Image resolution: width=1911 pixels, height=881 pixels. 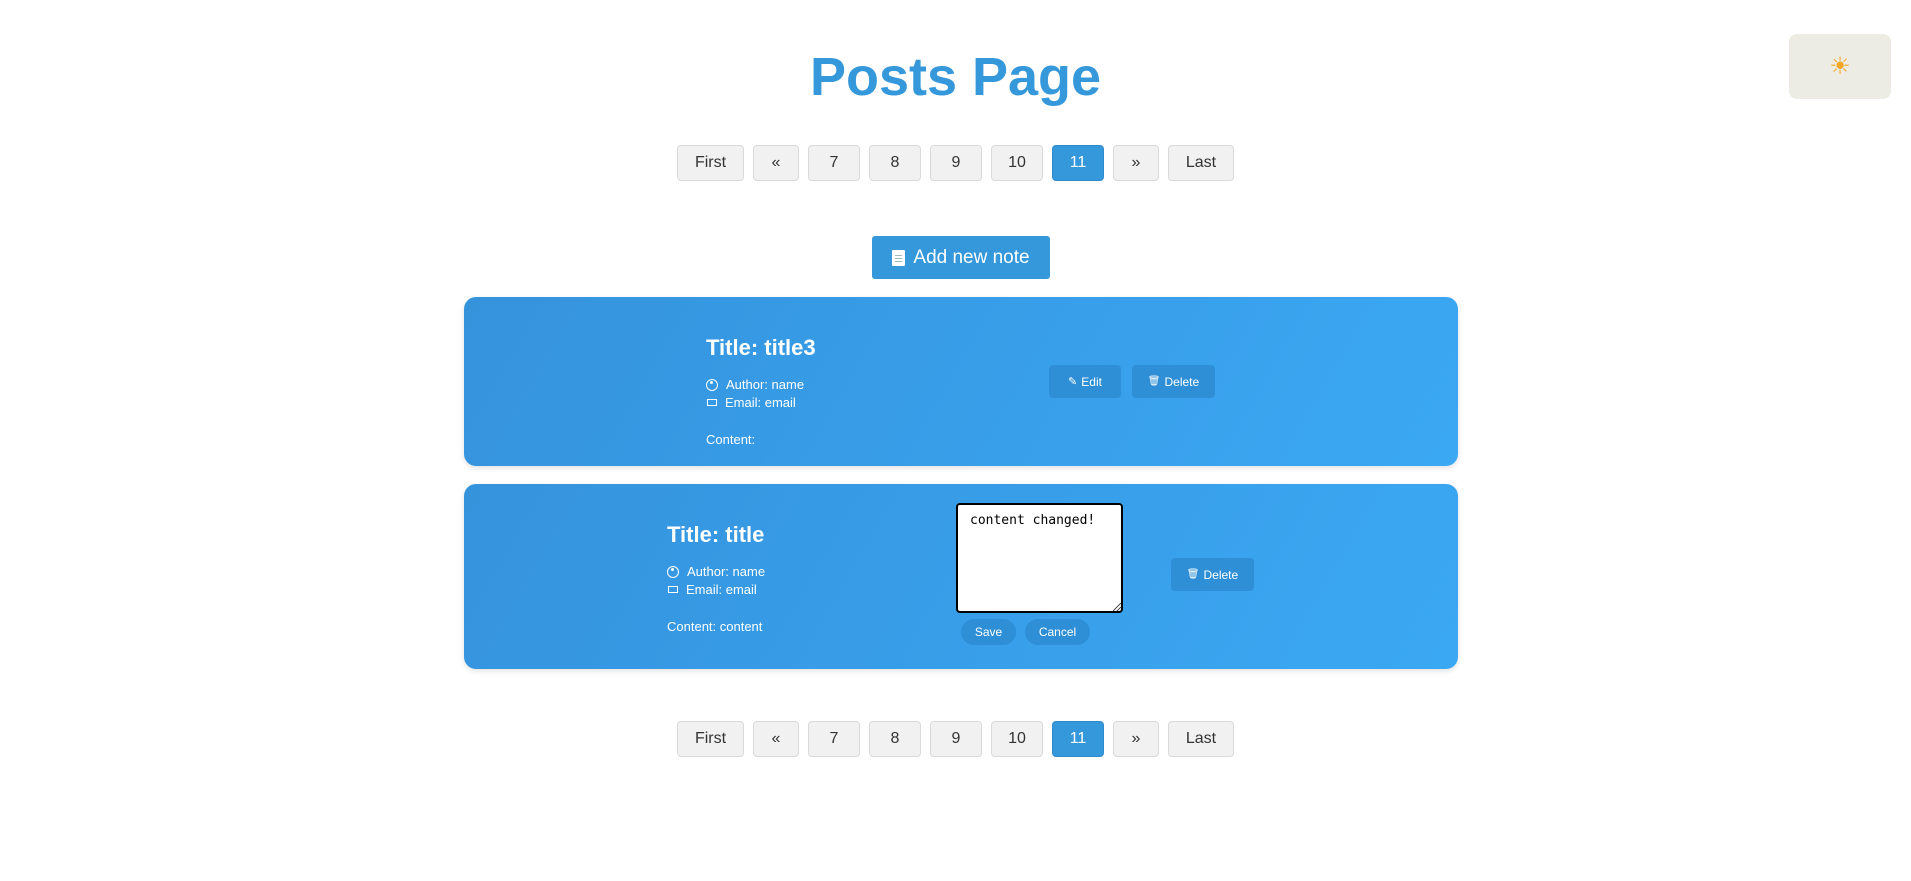 What do you see at coordinates (1091, 381) in the screenshot?
I see `edit-button-label: Edit` at bounding box center [1091, 381].